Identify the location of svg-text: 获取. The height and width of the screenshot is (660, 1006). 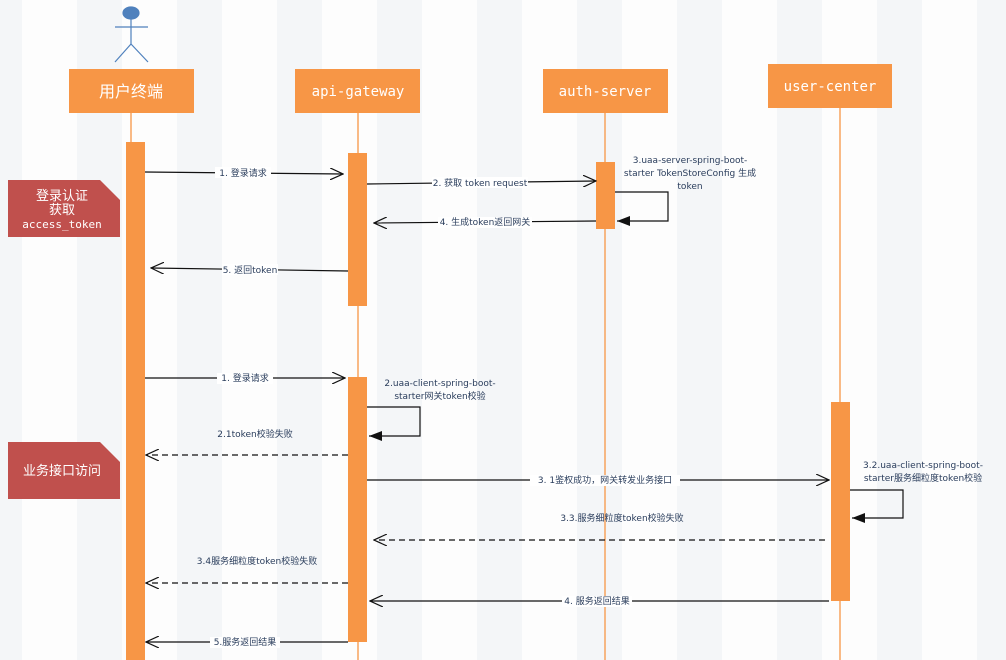
(62, 210).